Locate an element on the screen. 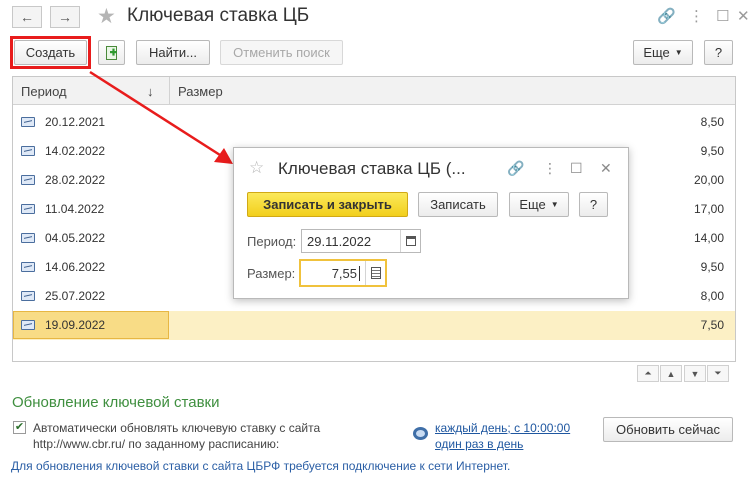 This screenshot has width=753, height=483. dialog-more-button: Еще ▼ is located at coordinates (539, 204).